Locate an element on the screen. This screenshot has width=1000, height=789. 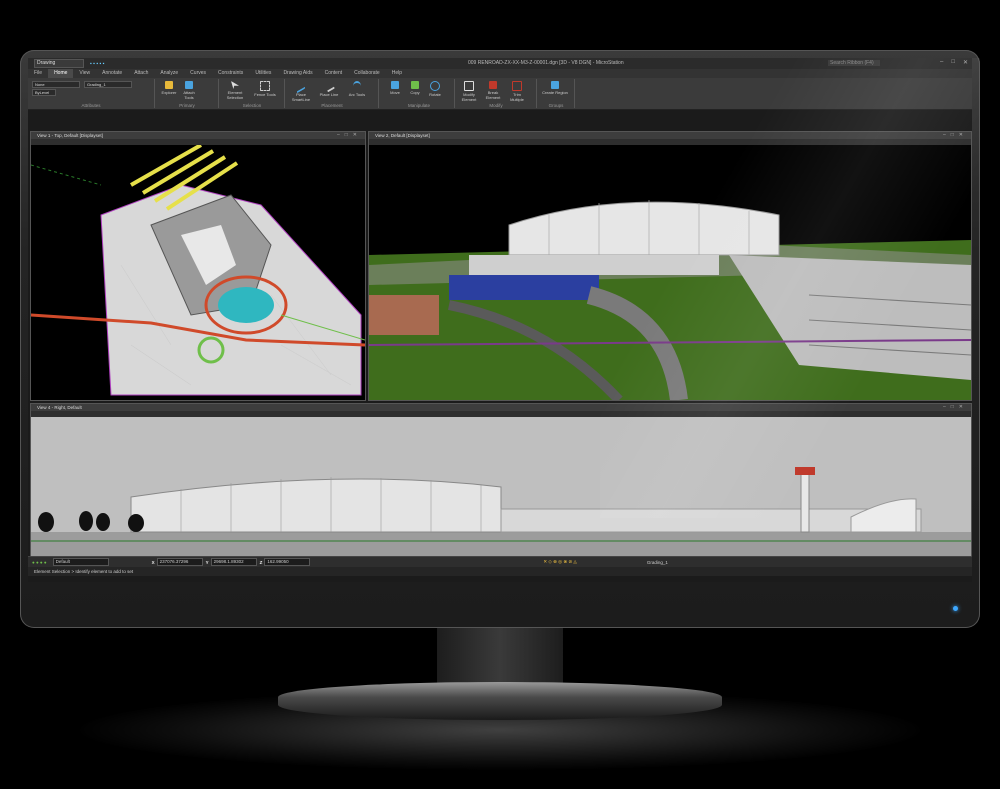
status-icons: ● ● ● ● is located at coordinates (39, 562).